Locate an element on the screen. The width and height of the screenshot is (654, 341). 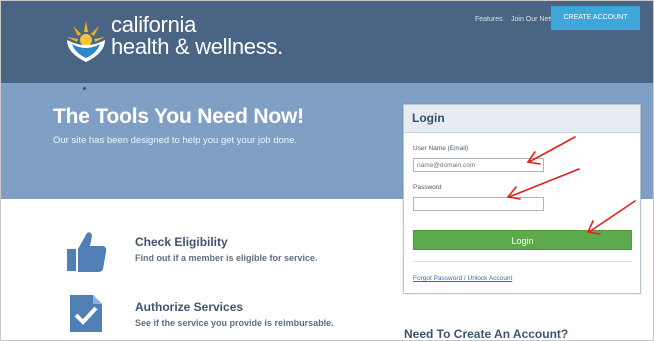
hero-title: The Tools You Need Now! is located at coordinates (178, 116).